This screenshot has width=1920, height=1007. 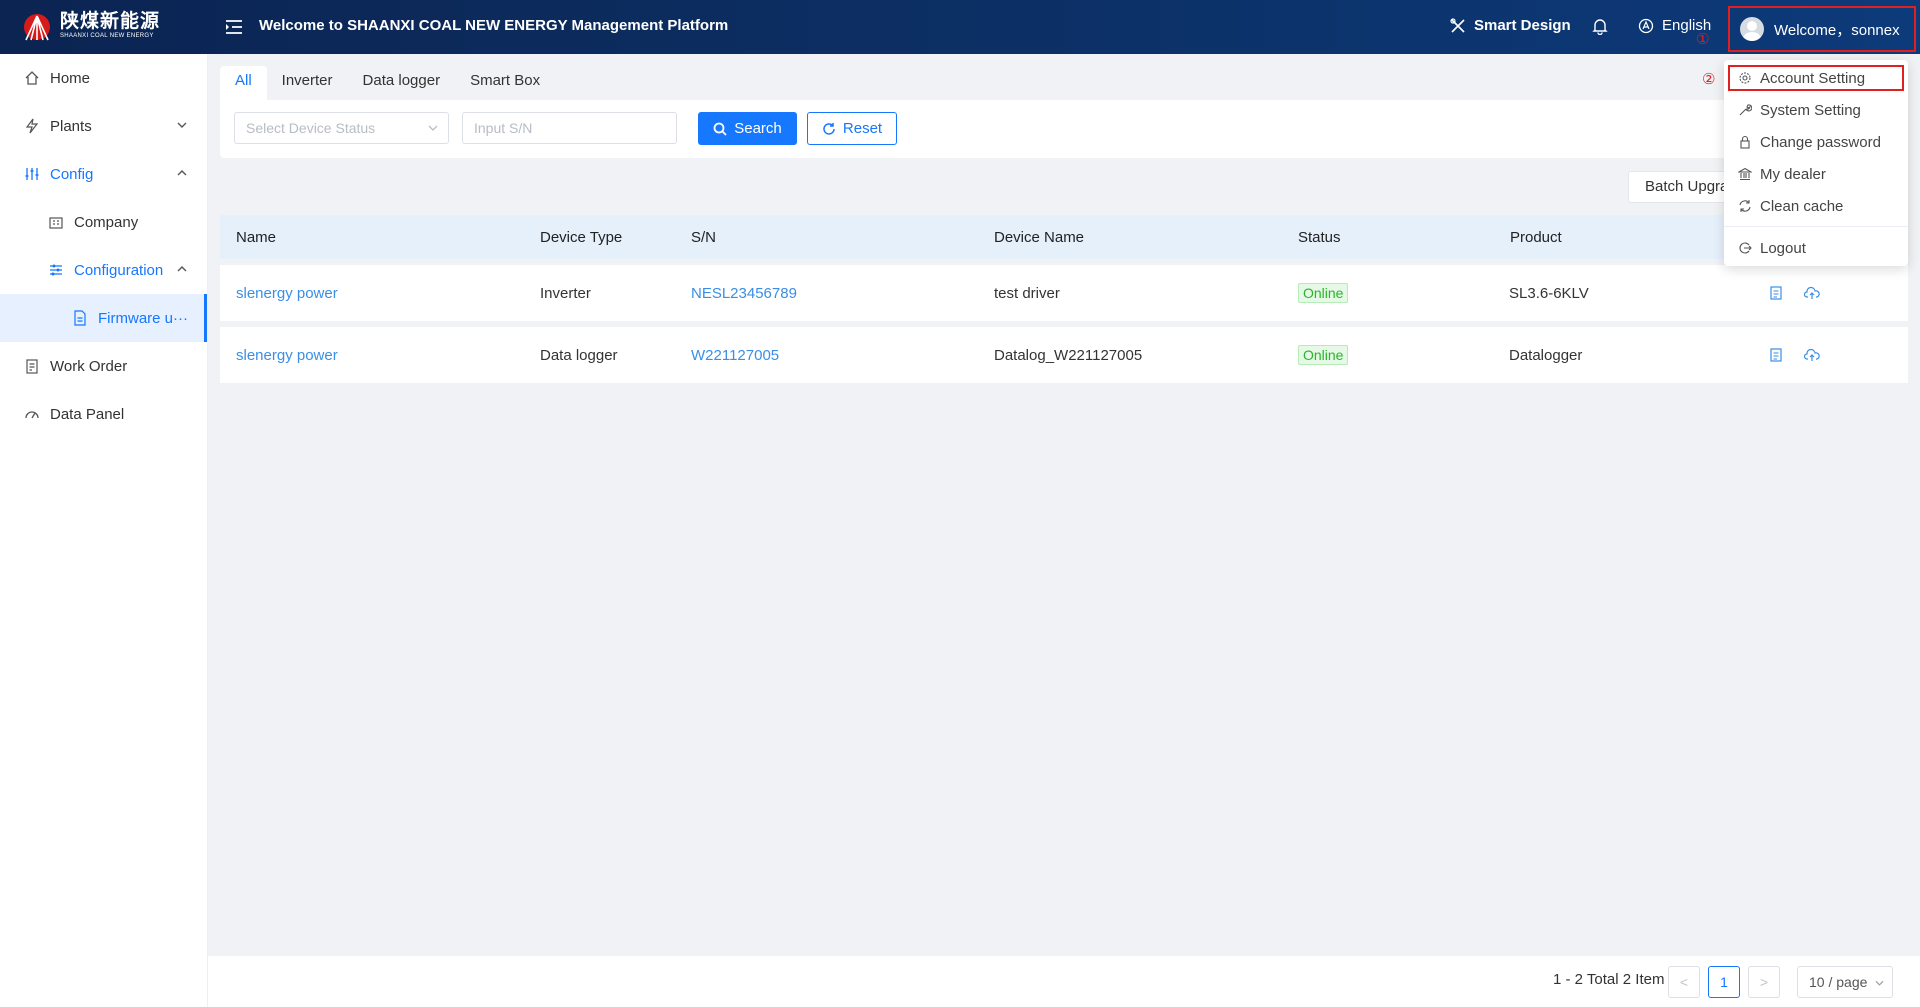 I want to click on col-header-product: Product, so click(x=1536, y=237).